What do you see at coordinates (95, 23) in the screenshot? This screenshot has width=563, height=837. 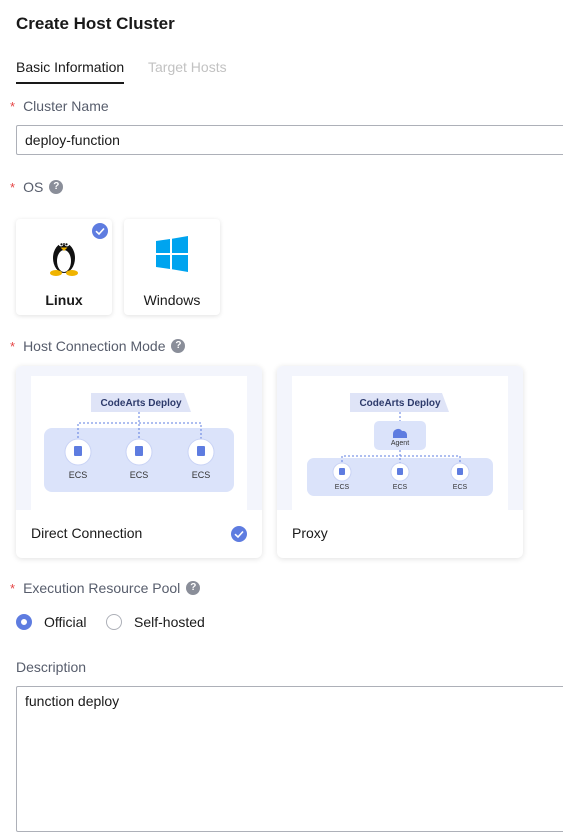 I see `page-title: Create Host Cluster` at bounding box center [95, 23].